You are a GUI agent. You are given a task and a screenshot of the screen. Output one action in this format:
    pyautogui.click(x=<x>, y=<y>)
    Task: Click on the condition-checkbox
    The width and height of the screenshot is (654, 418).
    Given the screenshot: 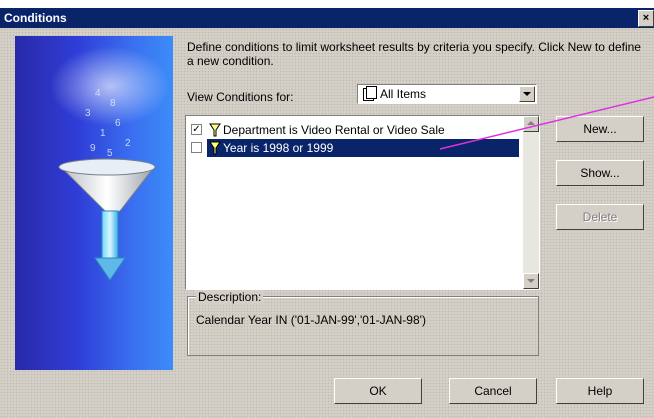 What is the action you would take?
    pyautogui.click(x=196, y=147)
    